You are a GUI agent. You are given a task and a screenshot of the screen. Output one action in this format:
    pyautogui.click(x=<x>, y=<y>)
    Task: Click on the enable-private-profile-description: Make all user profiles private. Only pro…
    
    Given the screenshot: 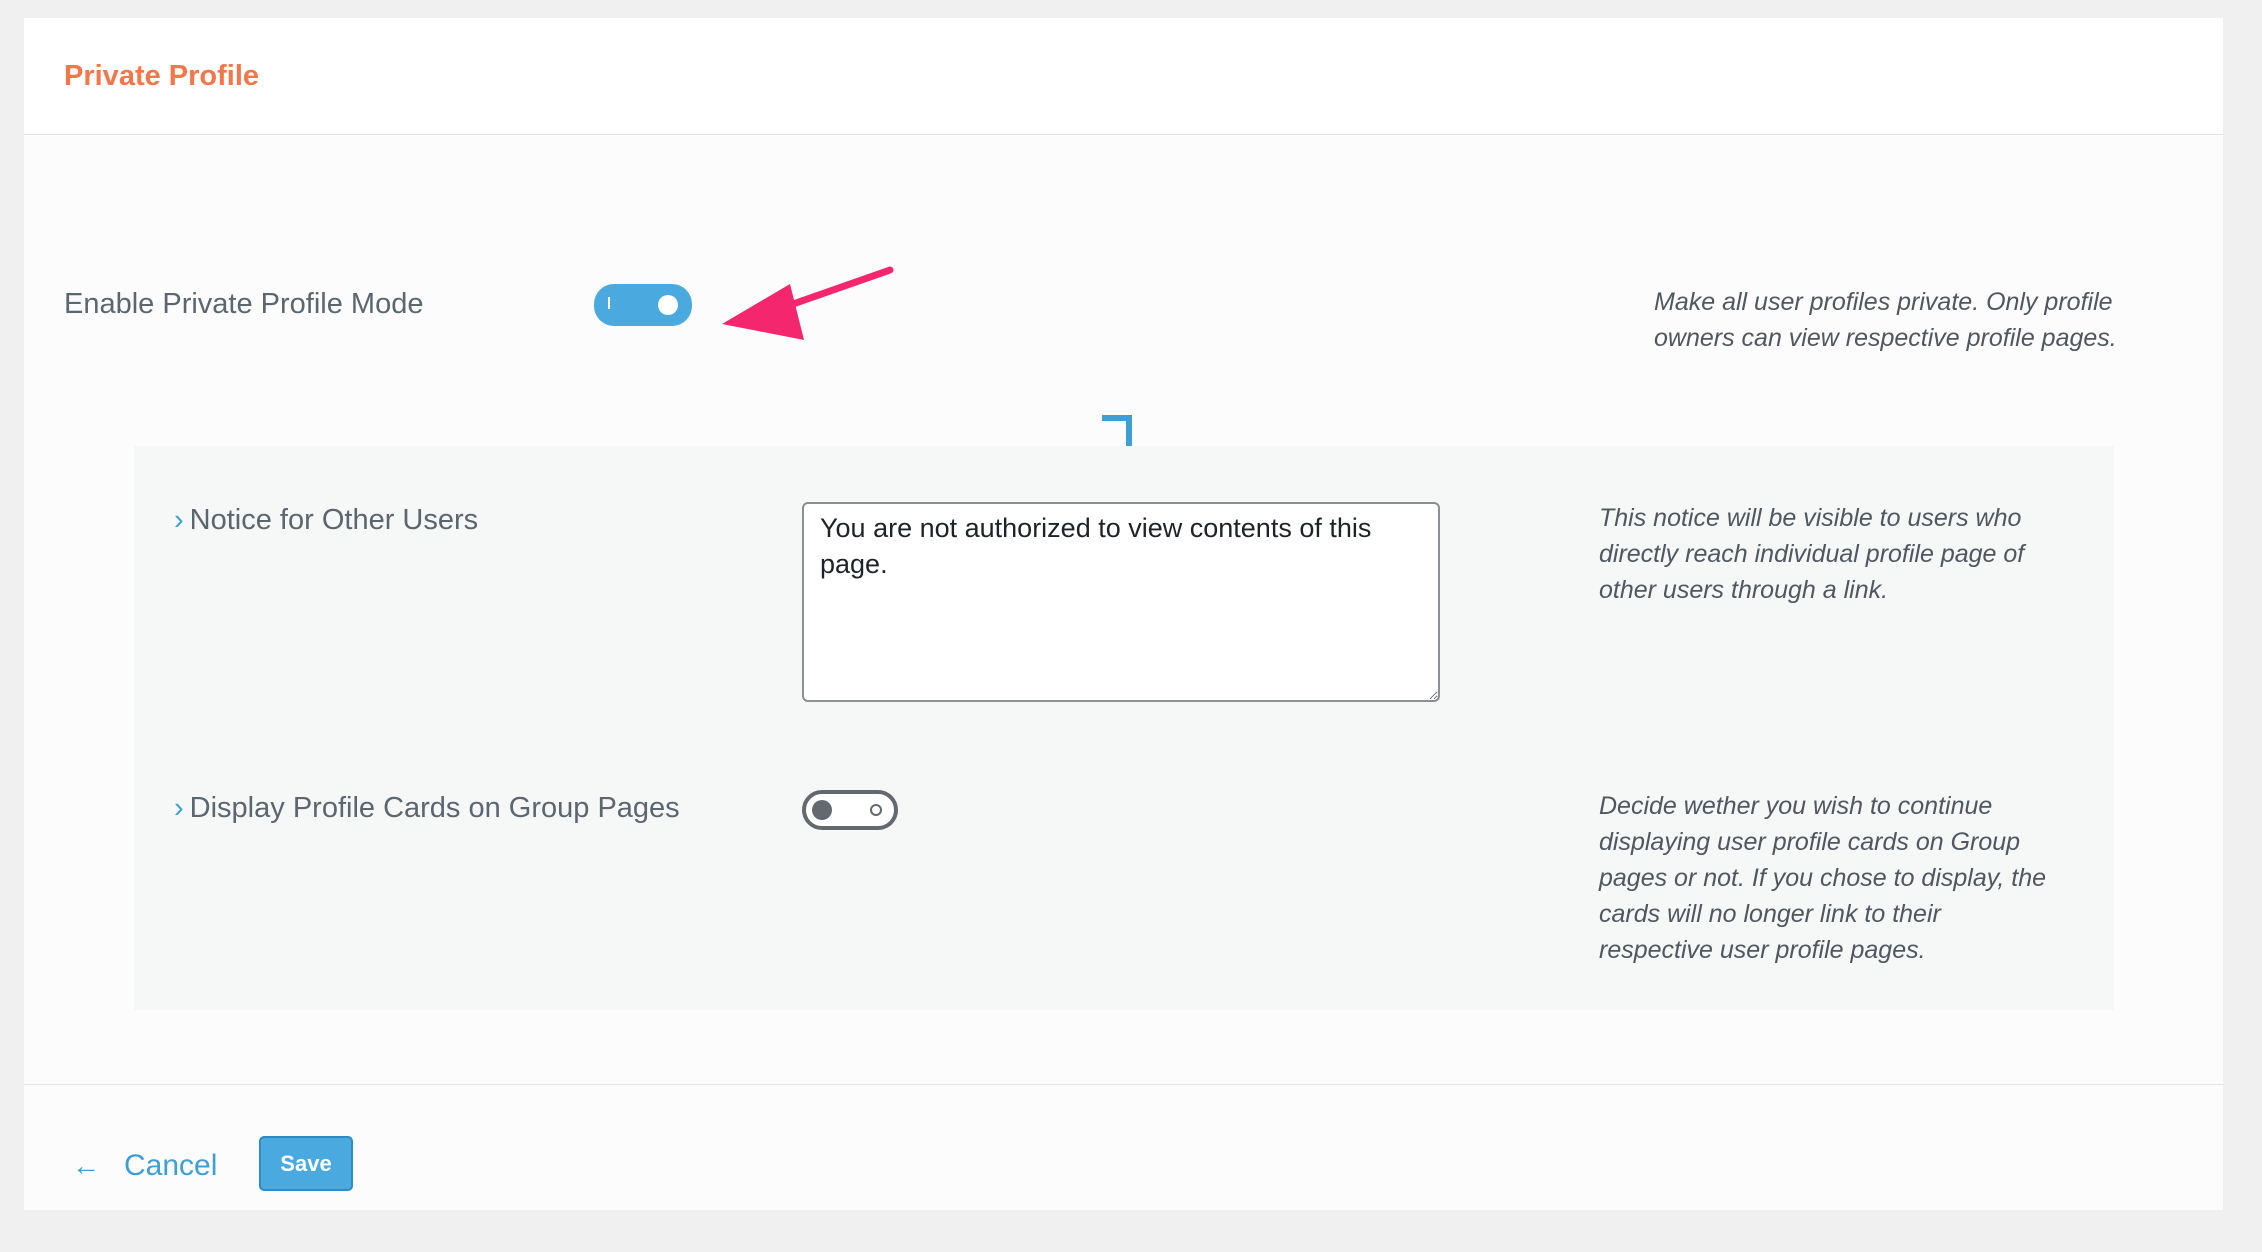 What is the action you would take?
    pyautogui.click(x=1885, y=320)
    